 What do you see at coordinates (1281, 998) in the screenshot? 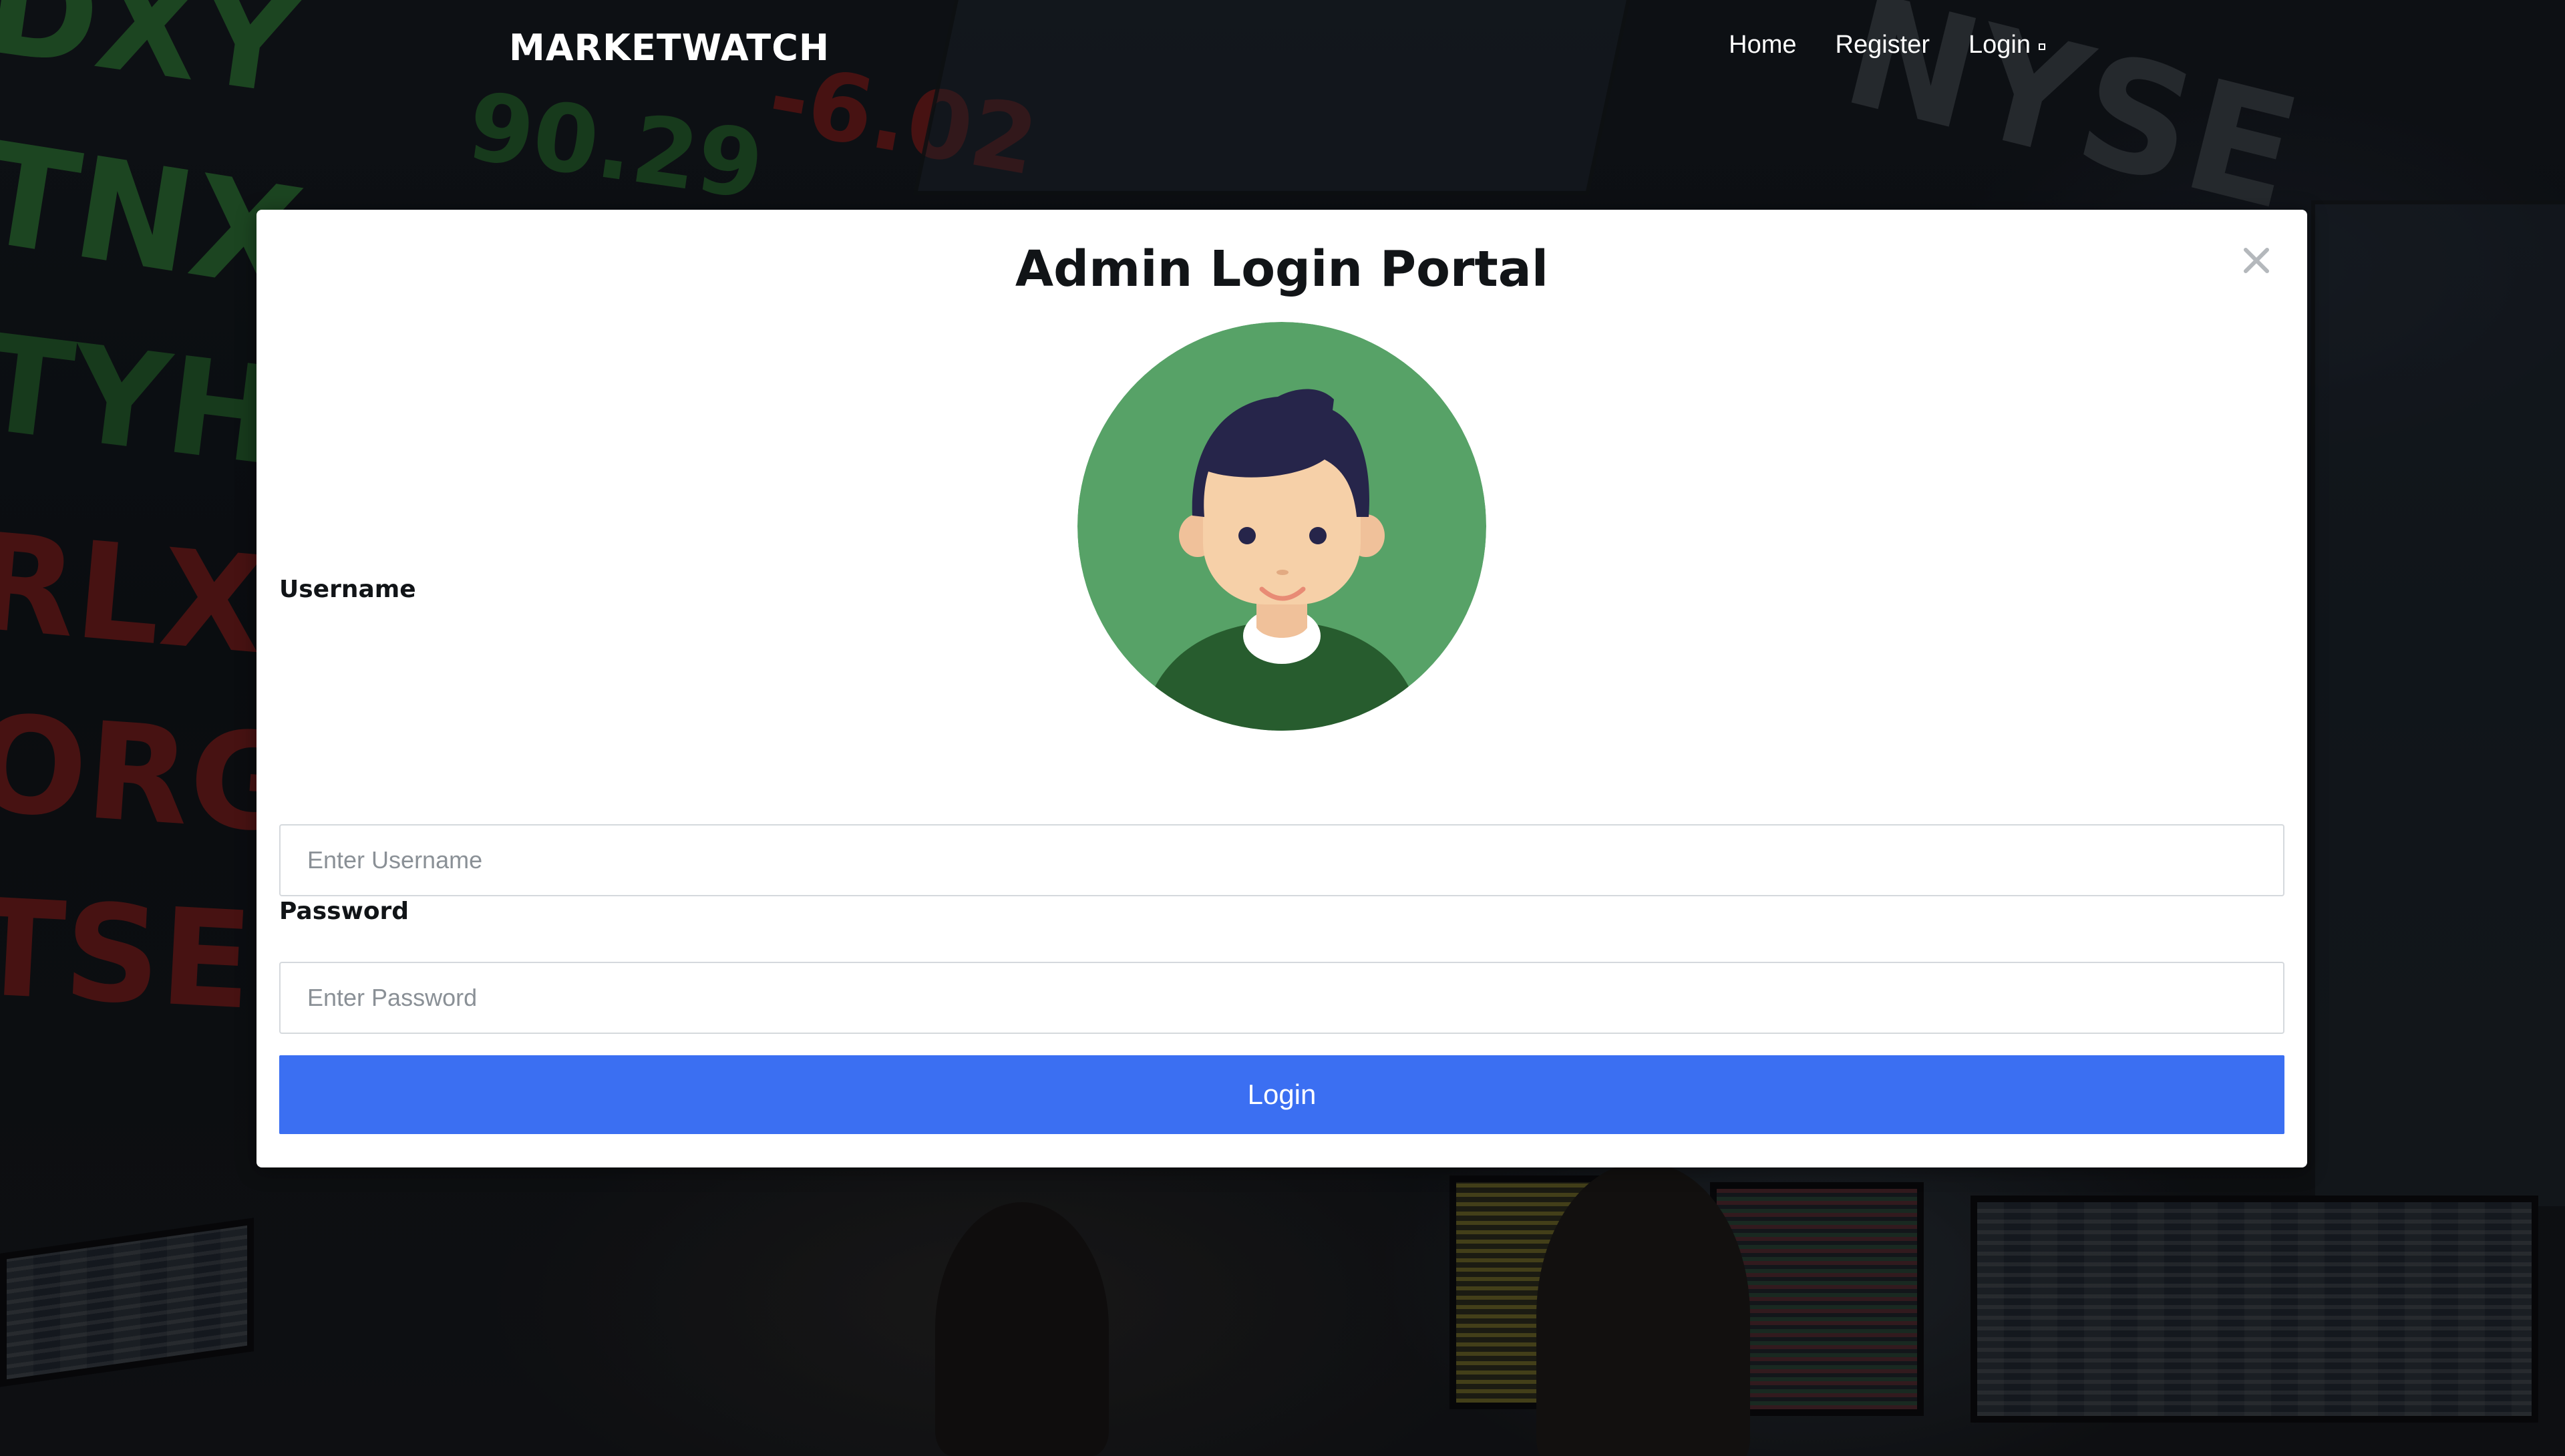
I see `password-input` at bounding box center [1281, 998].